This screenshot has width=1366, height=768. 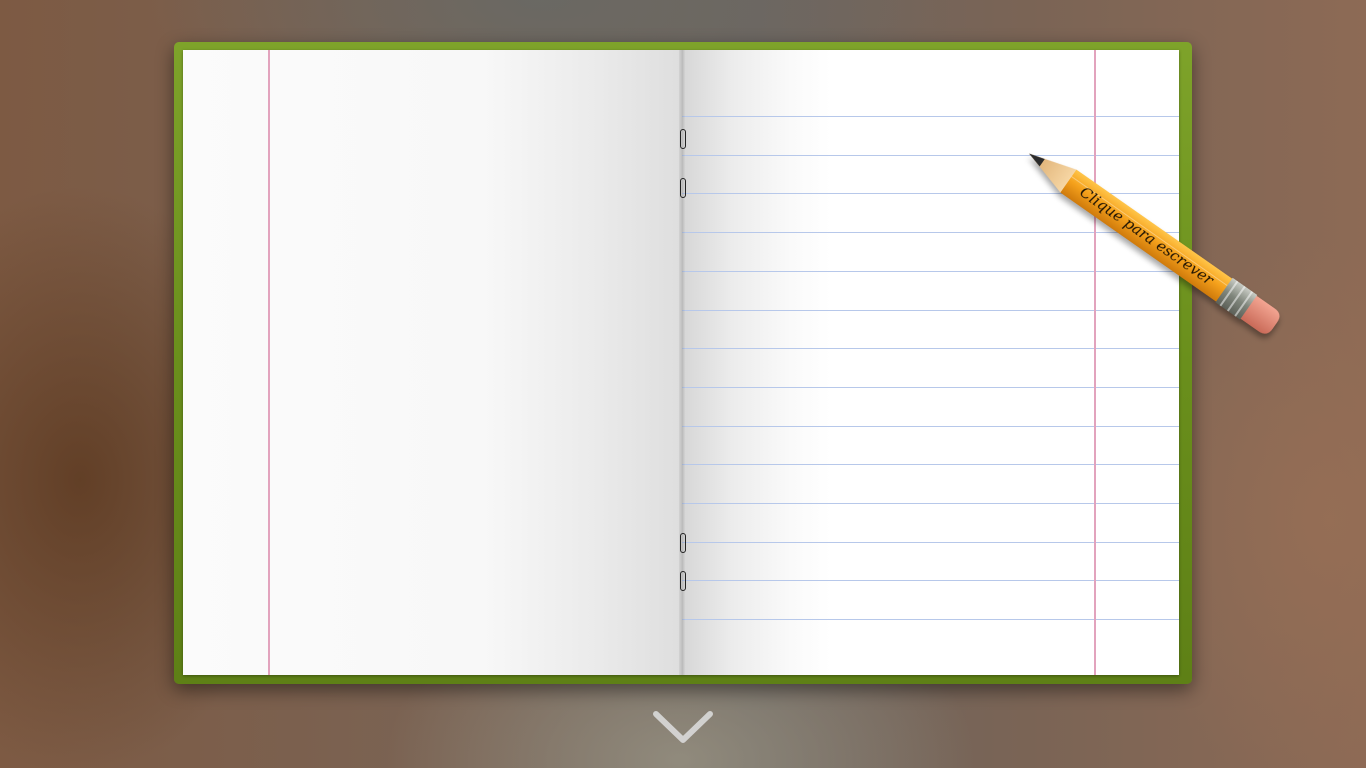 I want to click on scroll-down-button, so click(x=683, y=728).